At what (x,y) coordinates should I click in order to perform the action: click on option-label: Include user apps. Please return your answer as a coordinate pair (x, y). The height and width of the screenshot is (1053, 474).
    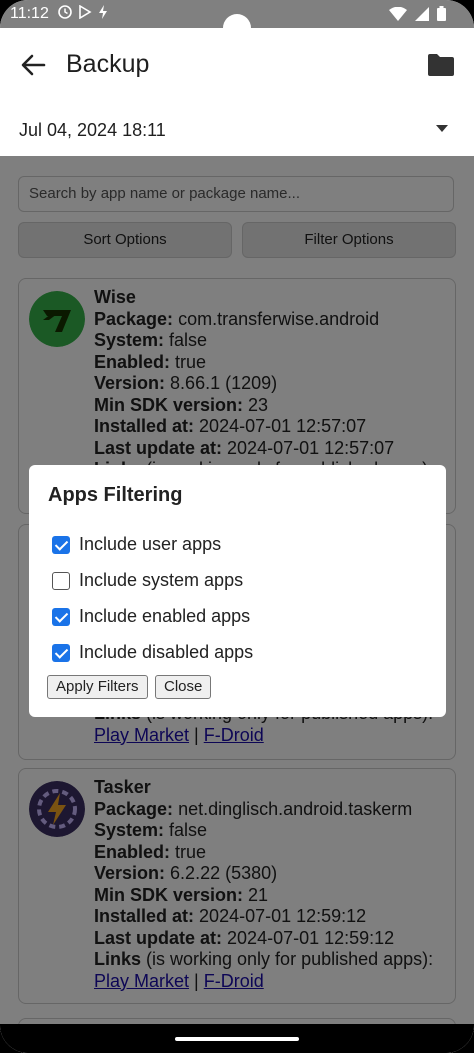
    Looking at the image, I should click on (150, 544).